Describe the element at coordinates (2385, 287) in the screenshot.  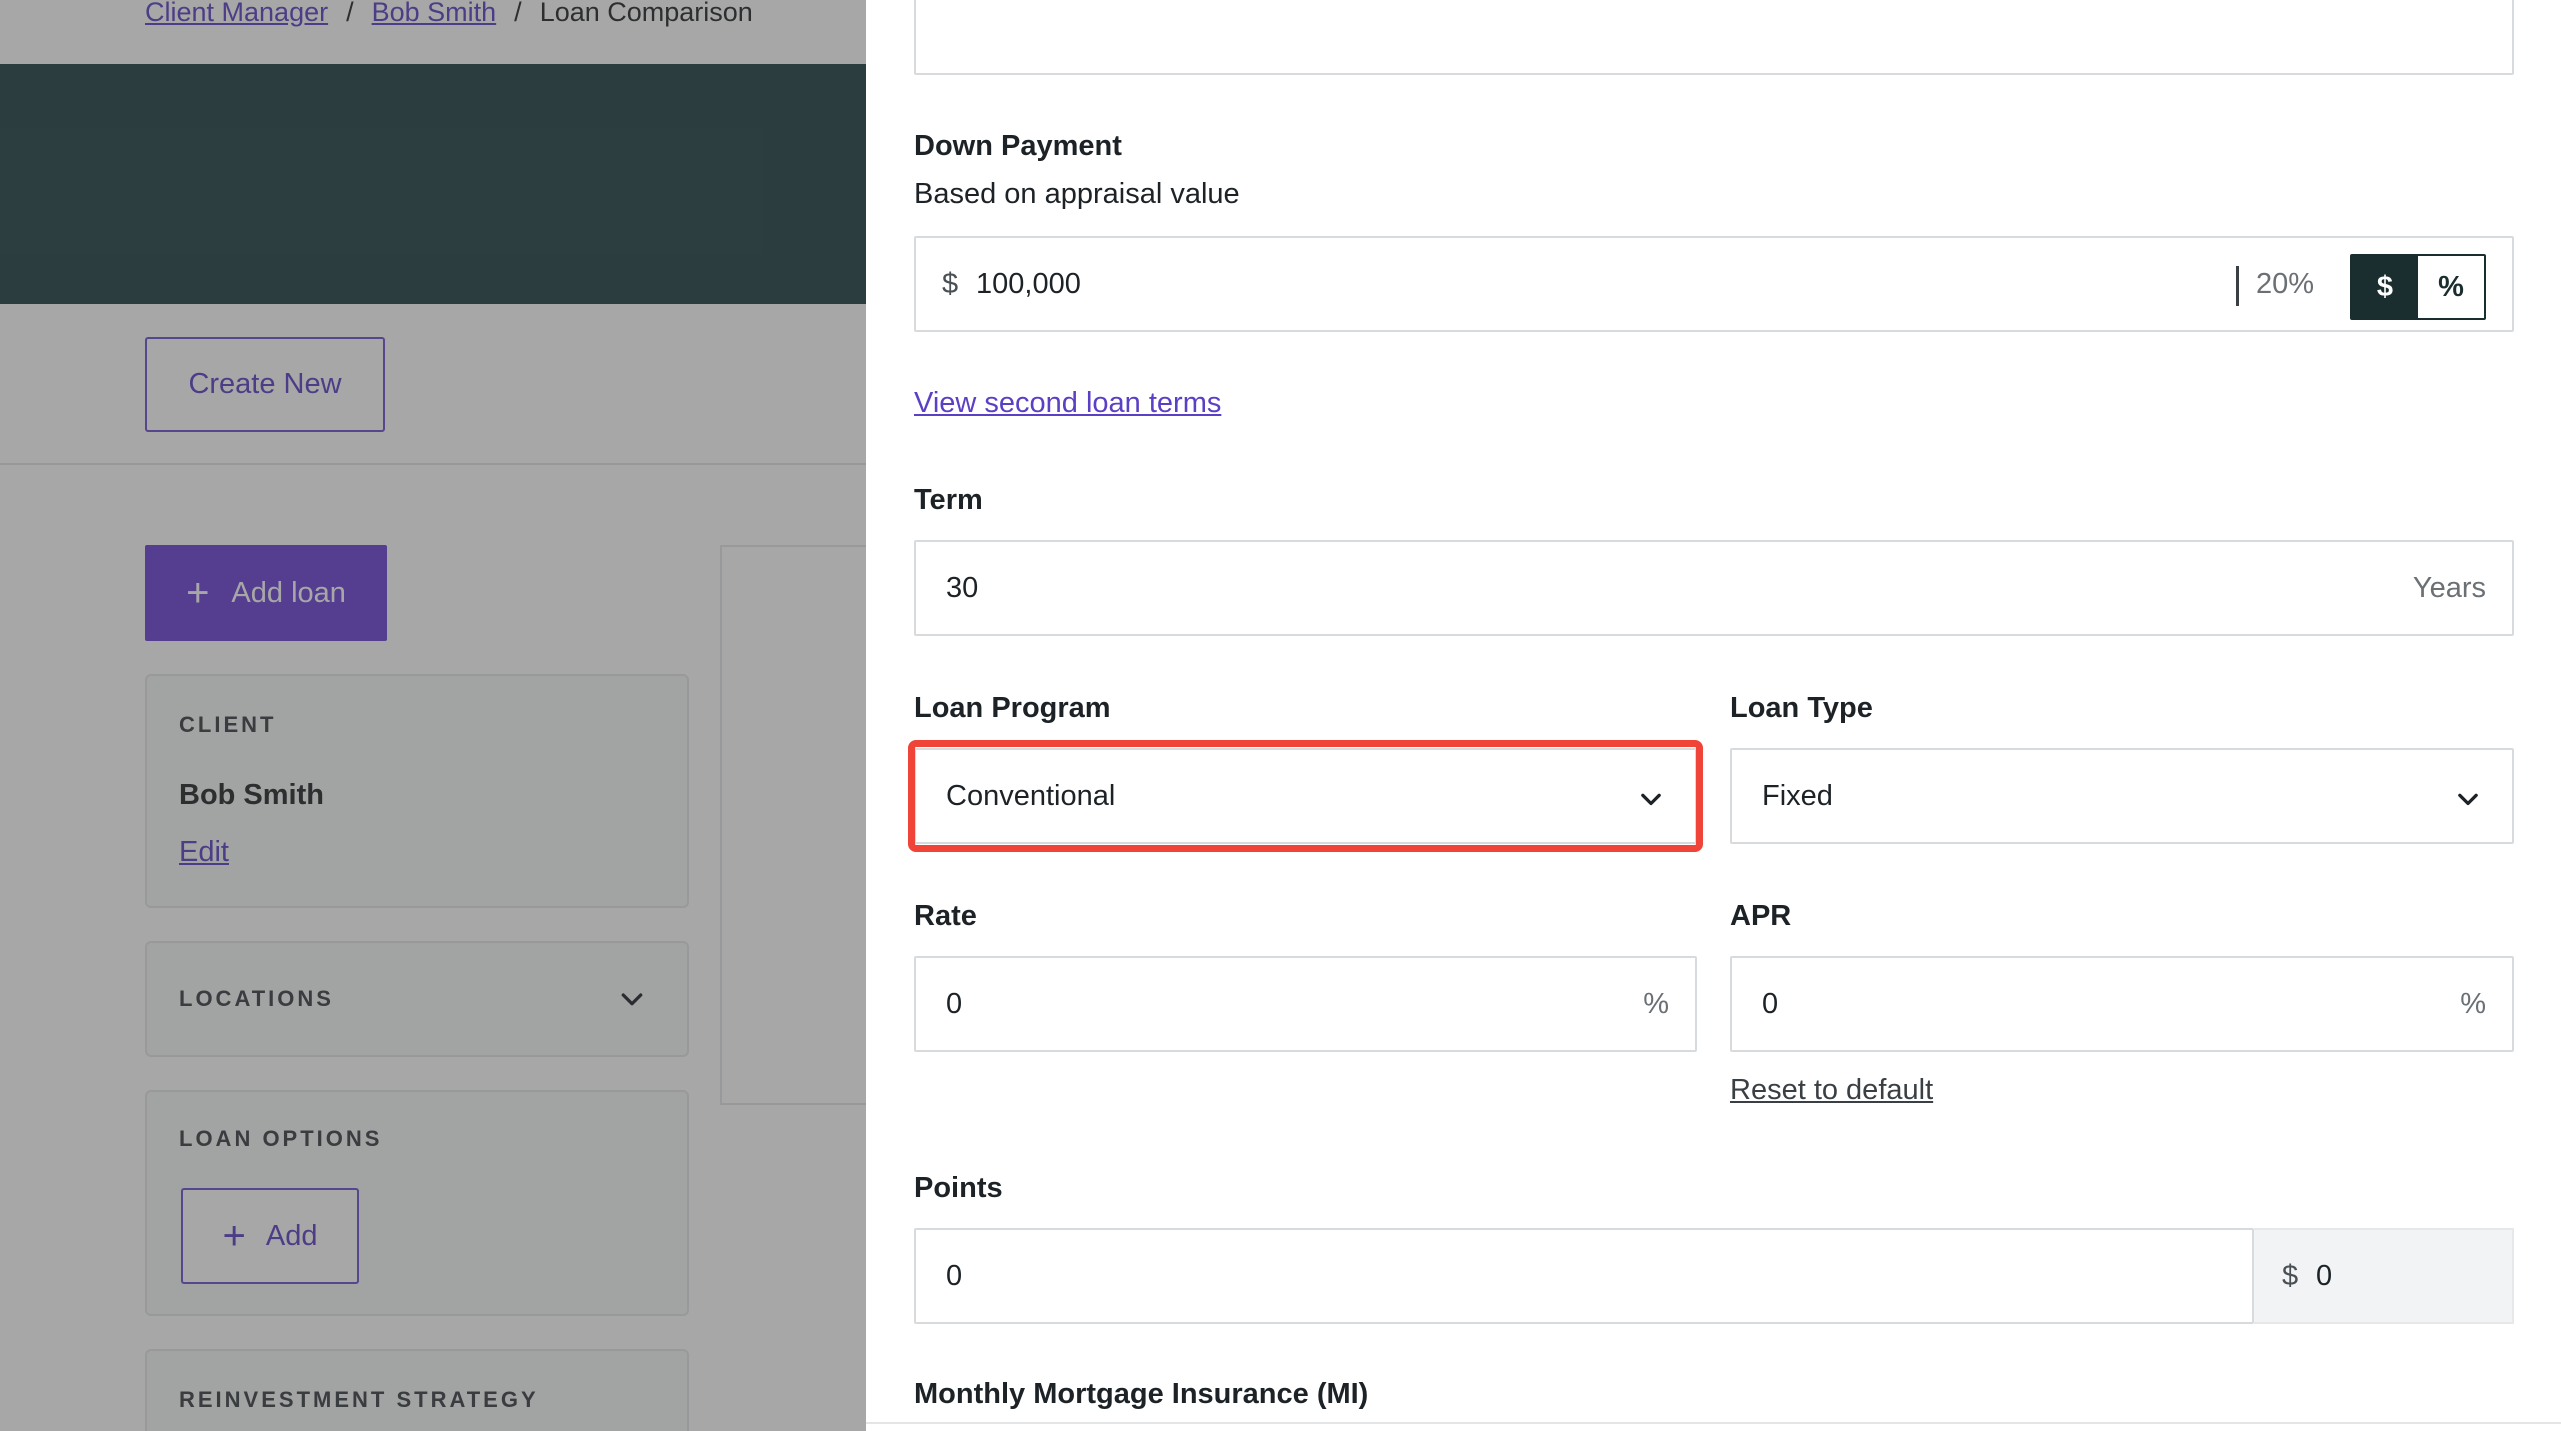
I see `toggle-dollar-button: $` at that location.